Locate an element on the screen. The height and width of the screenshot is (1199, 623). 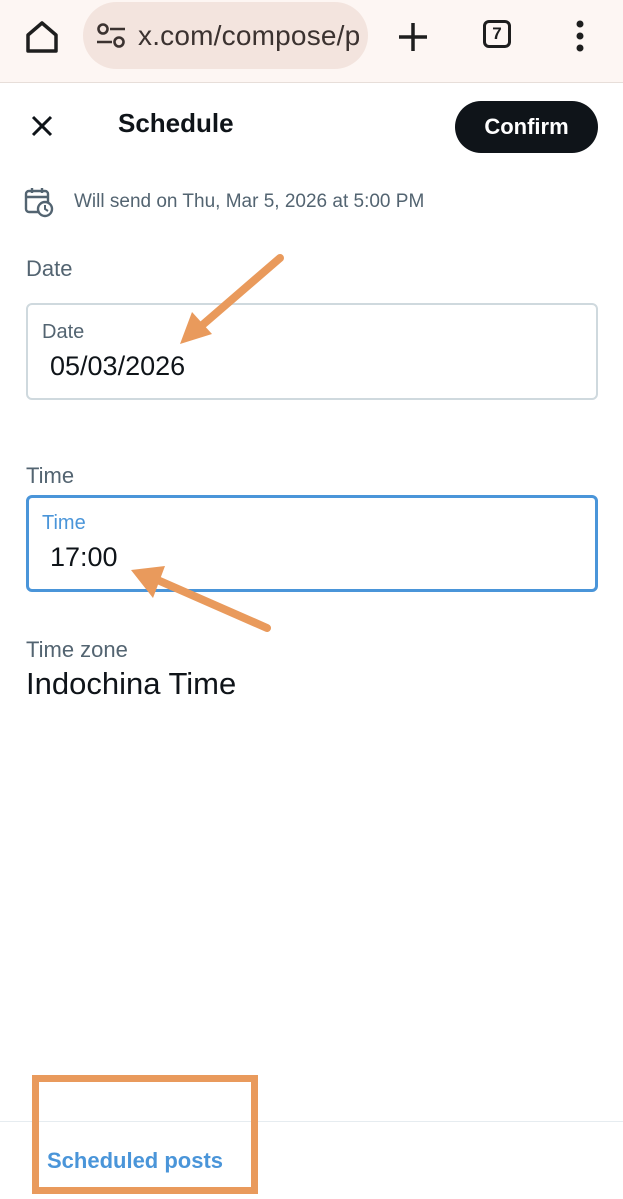
date-field-label: Date is located at coordinates (63, 332).